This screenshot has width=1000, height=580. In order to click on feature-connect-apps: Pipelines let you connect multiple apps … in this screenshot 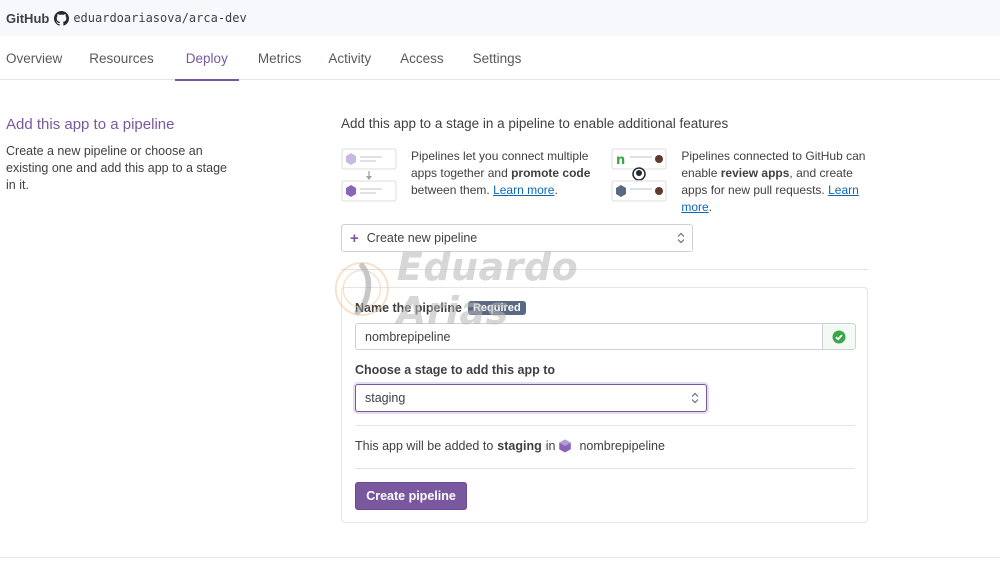, I will do `click(476, 182)`.